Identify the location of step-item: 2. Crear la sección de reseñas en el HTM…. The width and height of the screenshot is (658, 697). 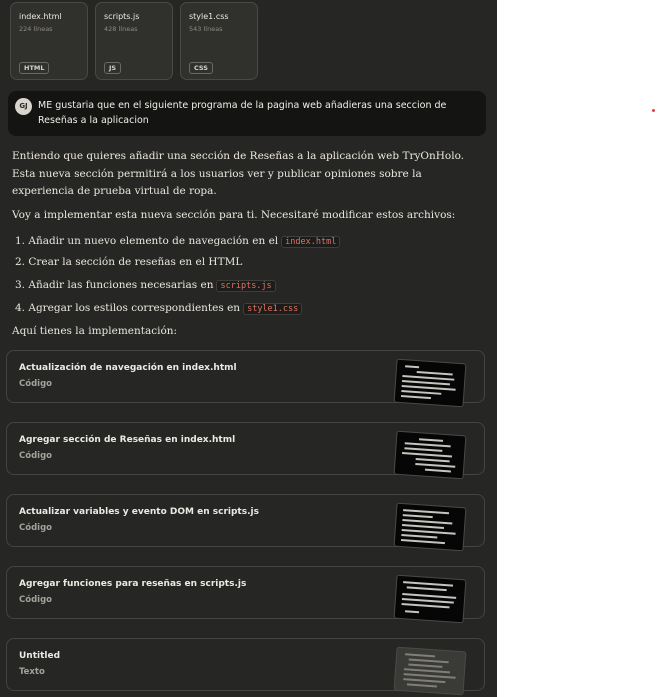
(128, 262).